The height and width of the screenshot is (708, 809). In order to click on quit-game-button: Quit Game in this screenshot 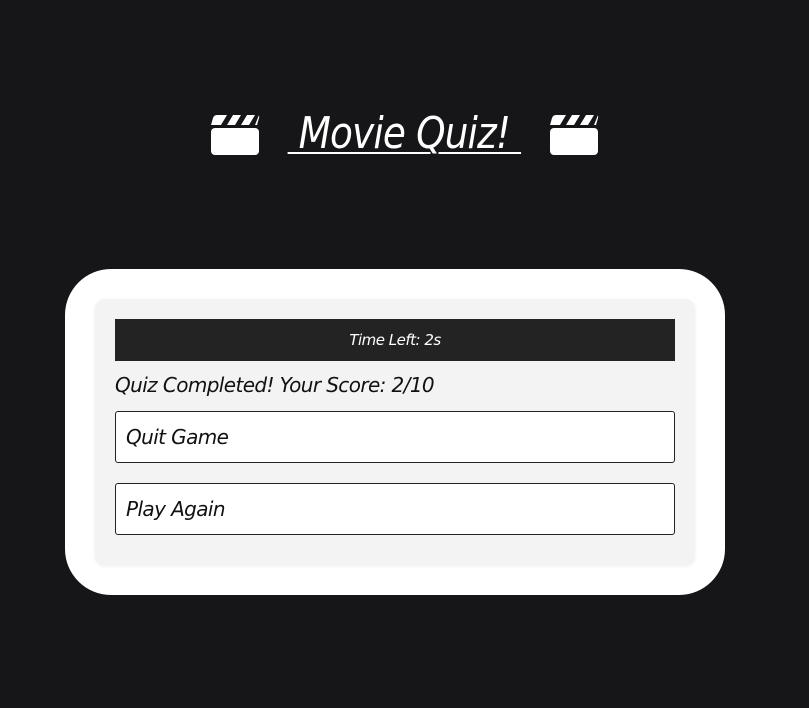, I will do `click(395, 437)`.